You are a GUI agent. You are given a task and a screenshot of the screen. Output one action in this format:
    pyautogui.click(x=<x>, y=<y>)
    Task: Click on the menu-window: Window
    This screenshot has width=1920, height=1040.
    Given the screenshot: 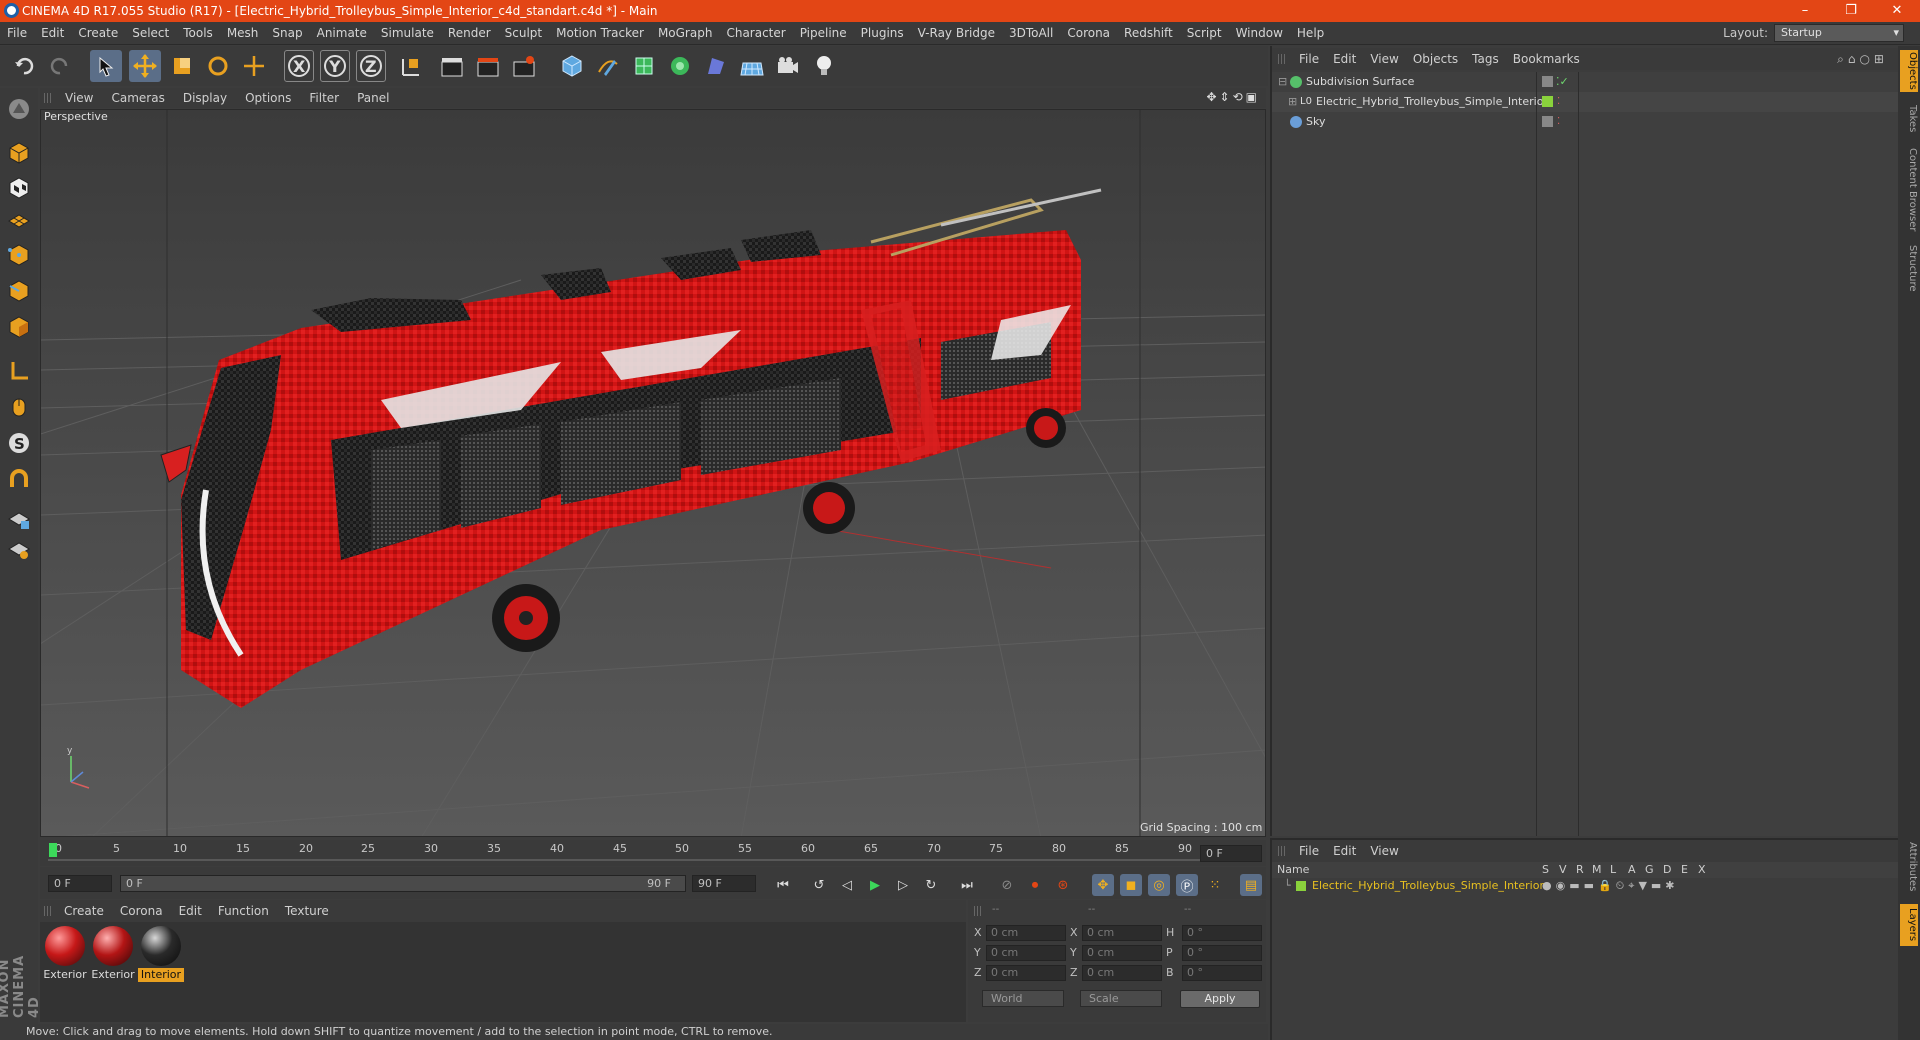 What is the action you would take?
    pyautogui.click(x=1259, y=33)
    